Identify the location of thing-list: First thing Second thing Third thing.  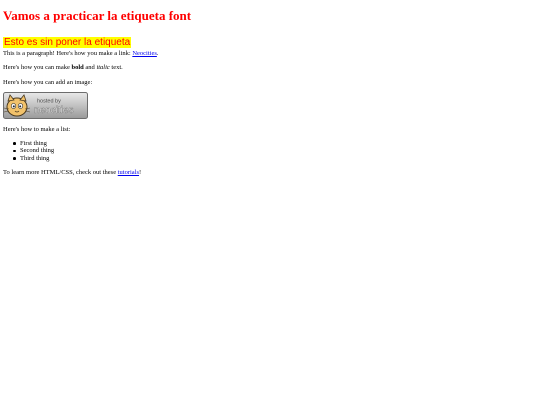
(268, 151).